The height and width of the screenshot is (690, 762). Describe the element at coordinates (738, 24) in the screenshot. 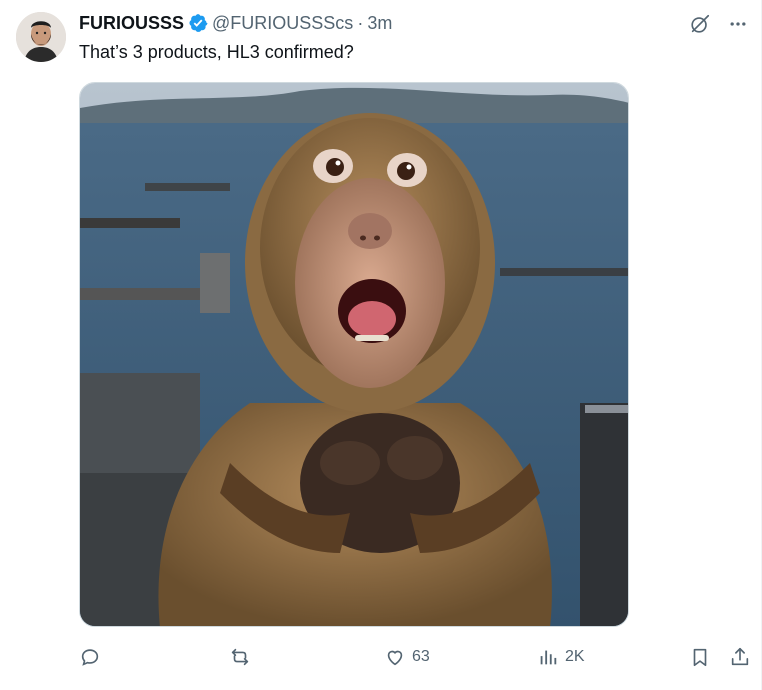

I see `more-icon` at that location.